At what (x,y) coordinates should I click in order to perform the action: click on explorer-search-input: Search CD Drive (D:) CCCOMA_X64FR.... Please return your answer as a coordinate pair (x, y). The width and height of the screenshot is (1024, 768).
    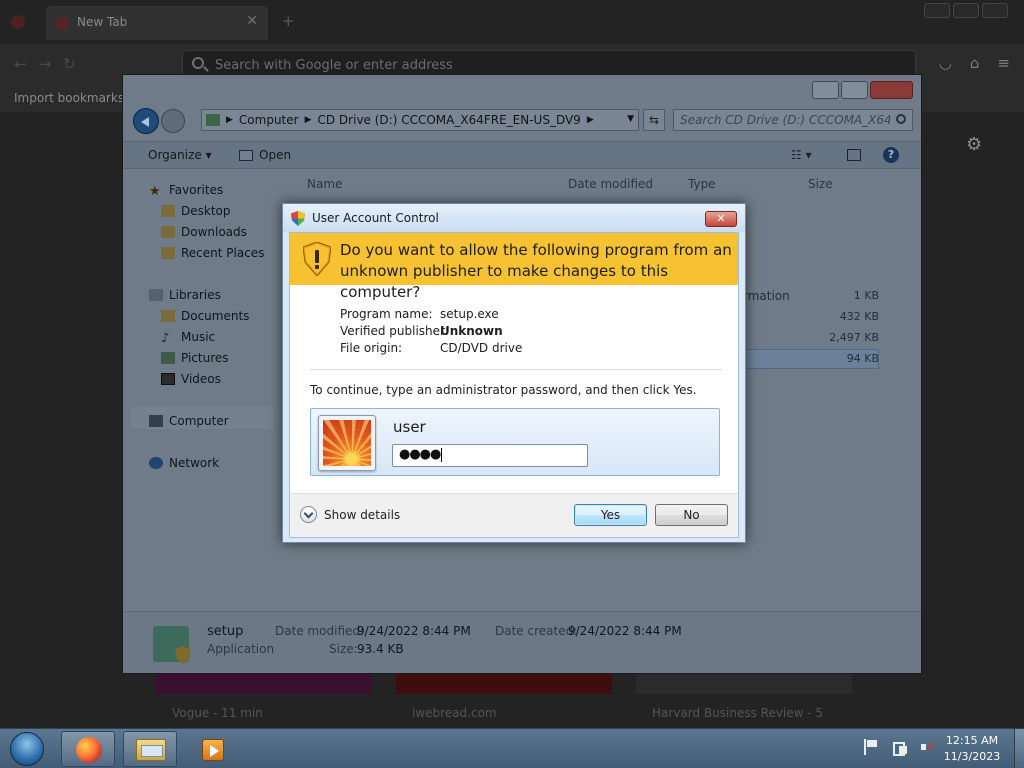
    Looking at the image, I should click on (793, 120).